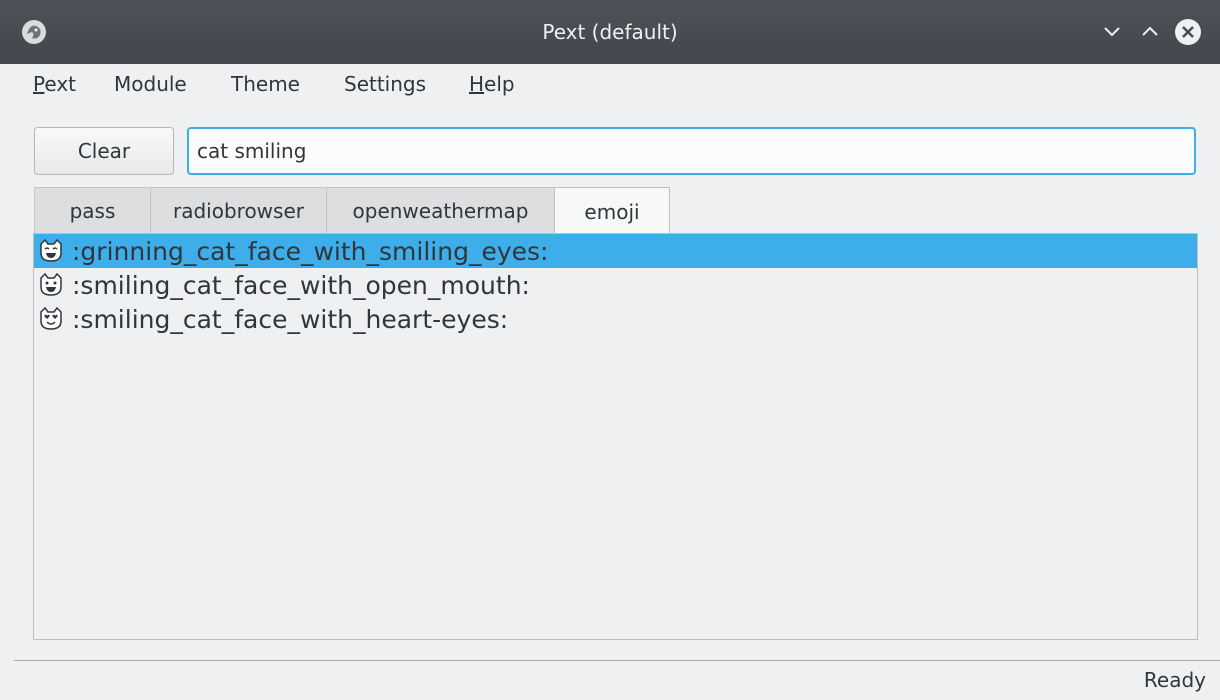  Describe the element at coordinates (615, 285) in the screenshot. I see `list-item: :smiling_cat_face_with_open_mouth:` at that location.